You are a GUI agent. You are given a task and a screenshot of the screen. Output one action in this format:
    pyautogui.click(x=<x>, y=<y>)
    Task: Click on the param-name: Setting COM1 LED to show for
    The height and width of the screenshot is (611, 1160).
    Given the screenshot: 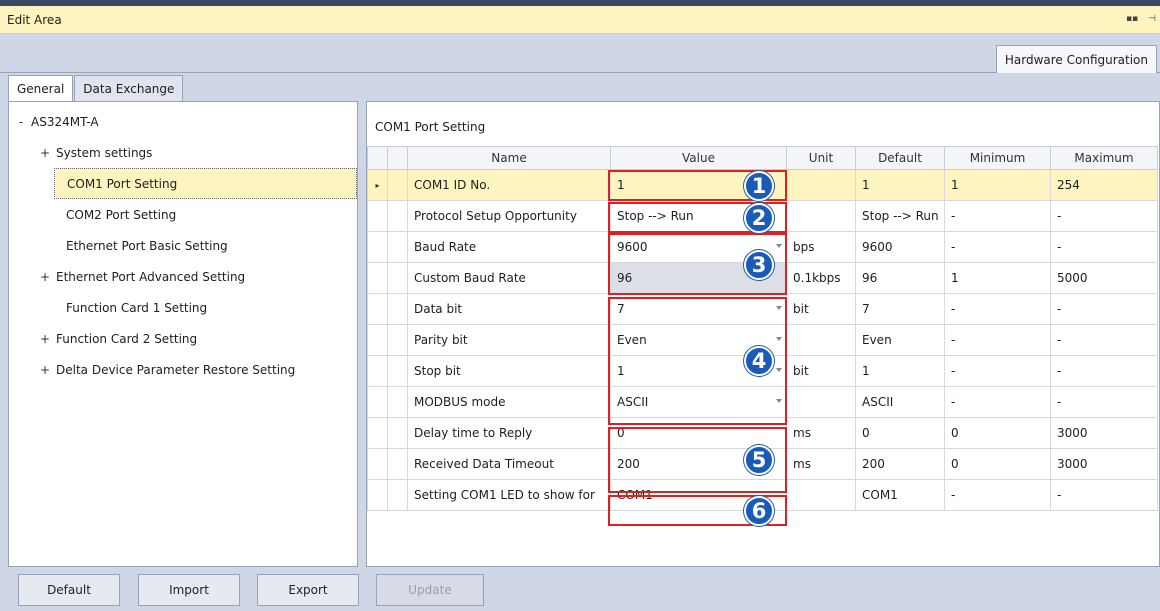 What is the action you would take?
    pyautogui.click(x=509, y=495)
    